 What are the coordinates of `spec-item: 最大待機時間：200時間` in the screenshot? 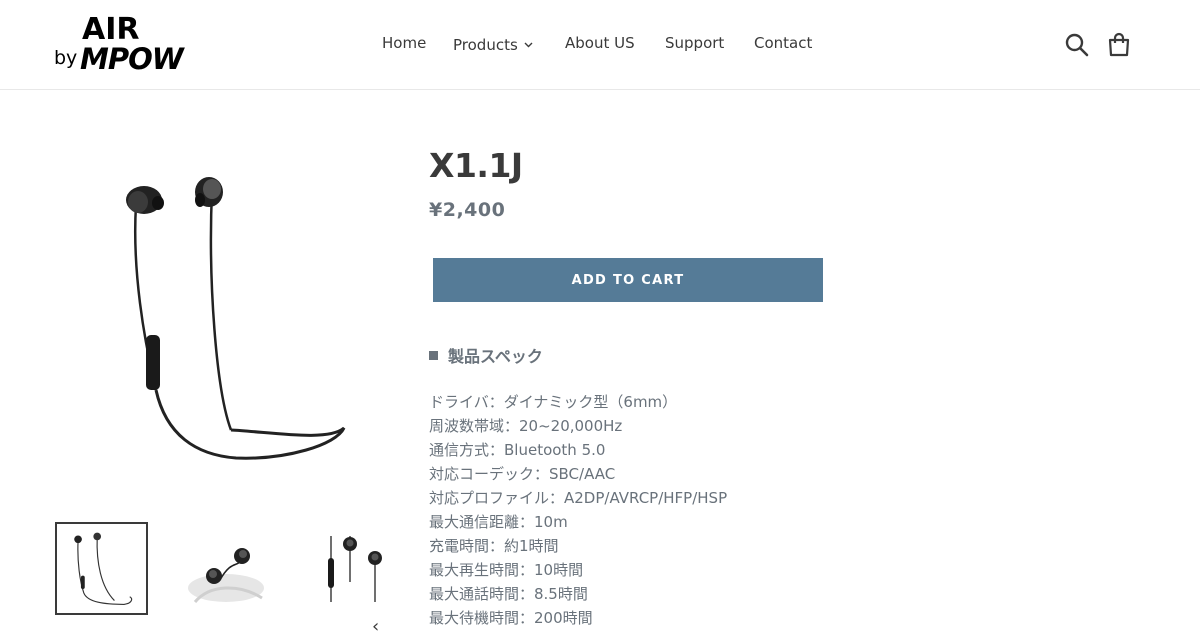 It's located at (511, 618).